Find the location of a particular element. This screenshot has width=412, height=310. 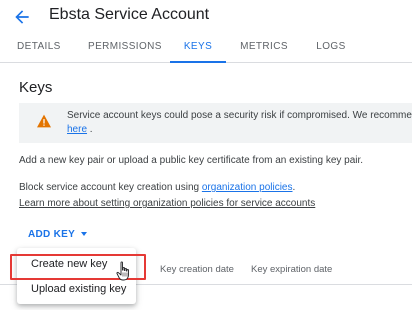

tab-permissions: PERMISSIONS is located at coordinates (124, 48).